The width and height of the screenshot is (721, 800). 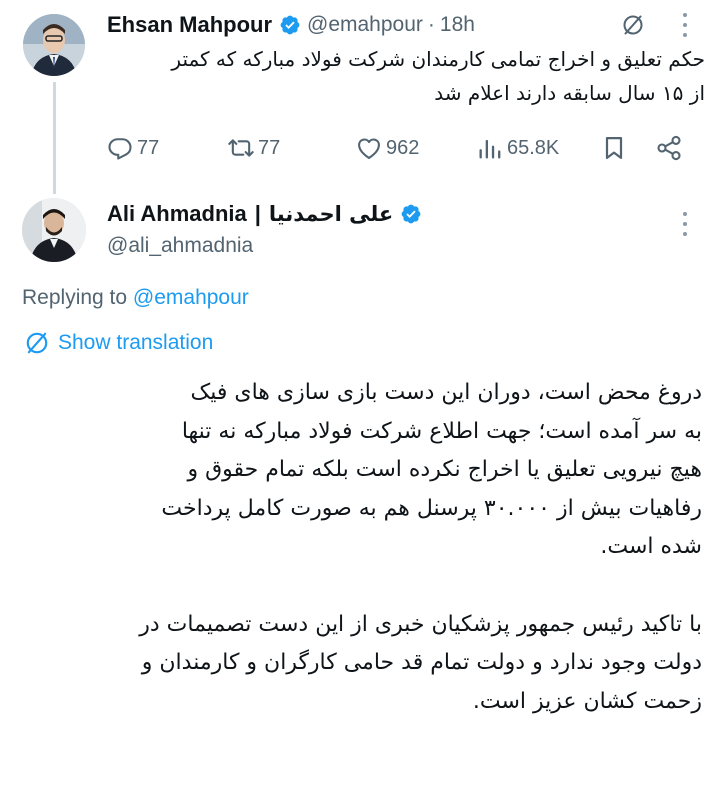 What do you see at coordinates (267, 214) in the screenshot?
I see `tweet-header: Ali Ahmadnia | علی احمدنیا` at bounding box center [267, 214].